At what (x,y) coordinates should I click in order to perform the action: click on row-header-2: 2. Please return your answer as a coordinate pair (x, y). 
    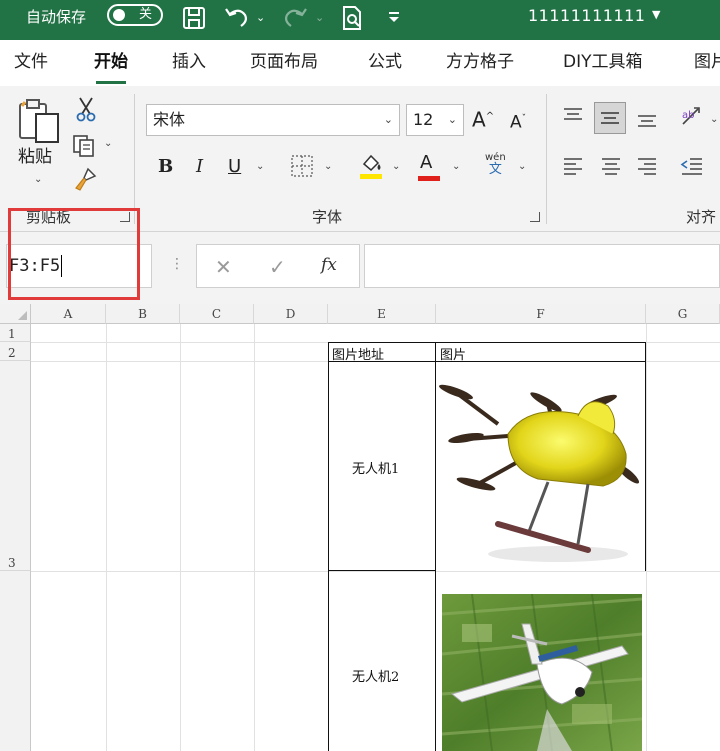
    Looking at the image, I should click on (15, 351).